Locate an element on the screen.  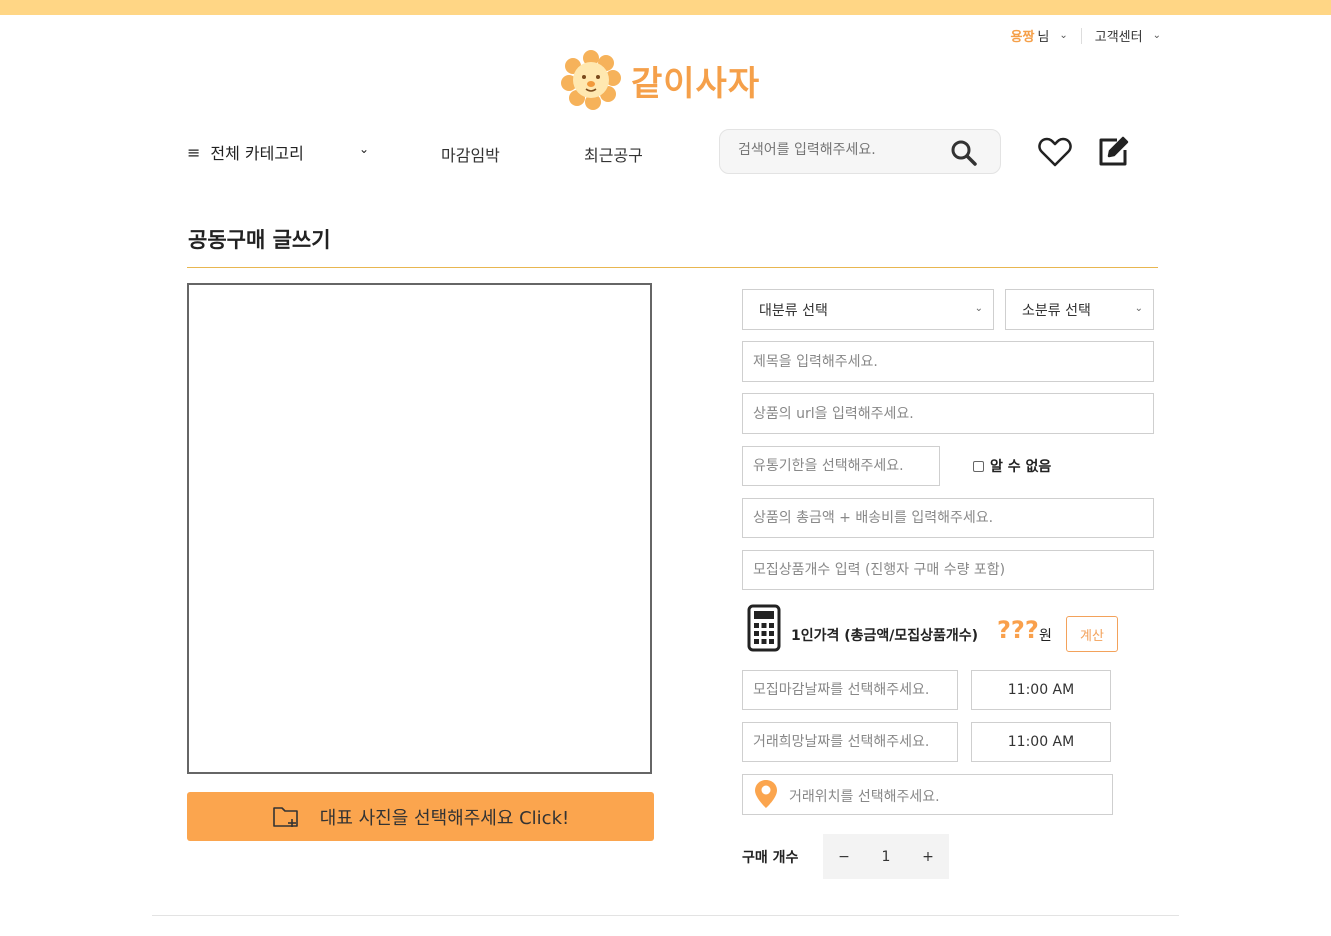
site-logo: 같이사자 is located at coordinates (660, 80).